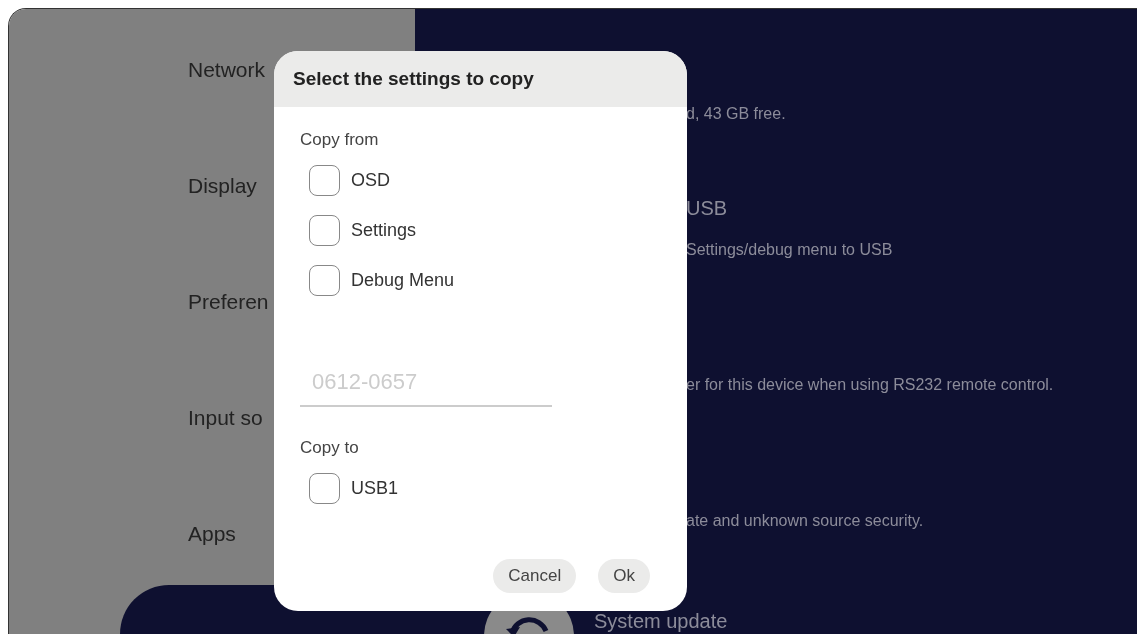 This screenshot has height=634, width=1137. I want to click on dialog-title: Select the settings to copy, so click(413, 79).